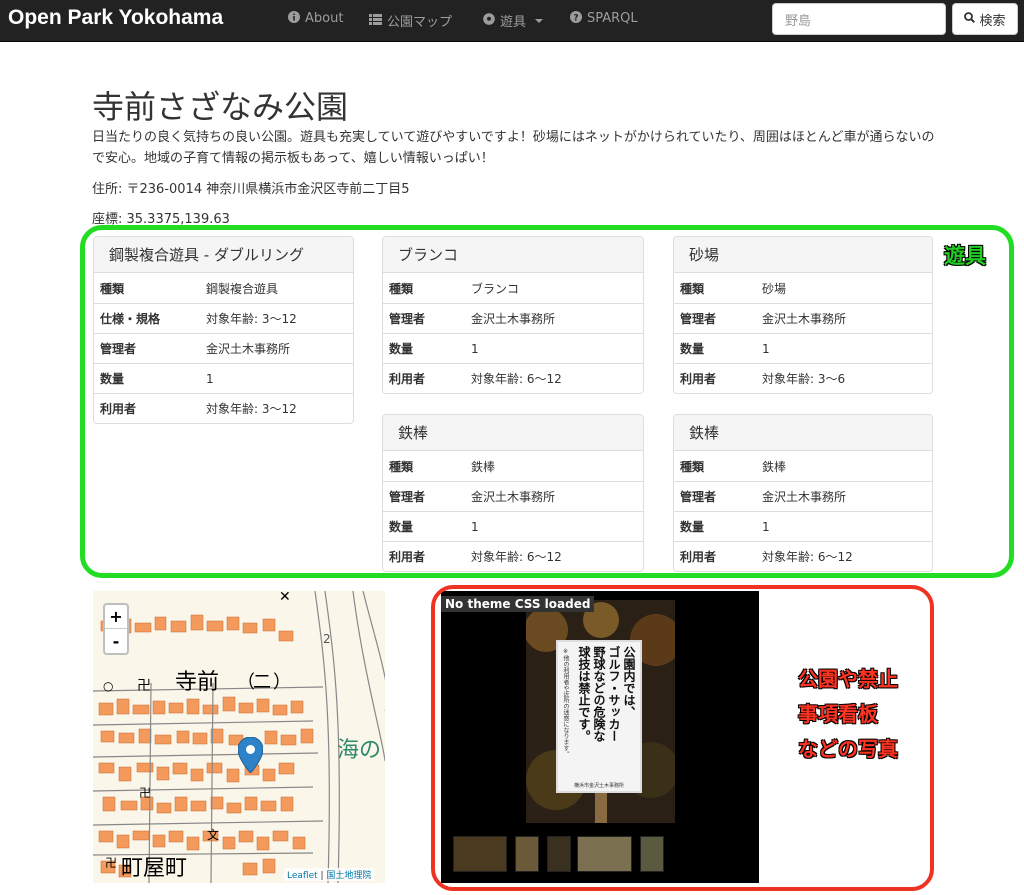 The width and height of the screenshot is (1024, 895). Describe the element at coordinates (489, 20) in the screenshot. I see `soccer-ball-icon` at that location.